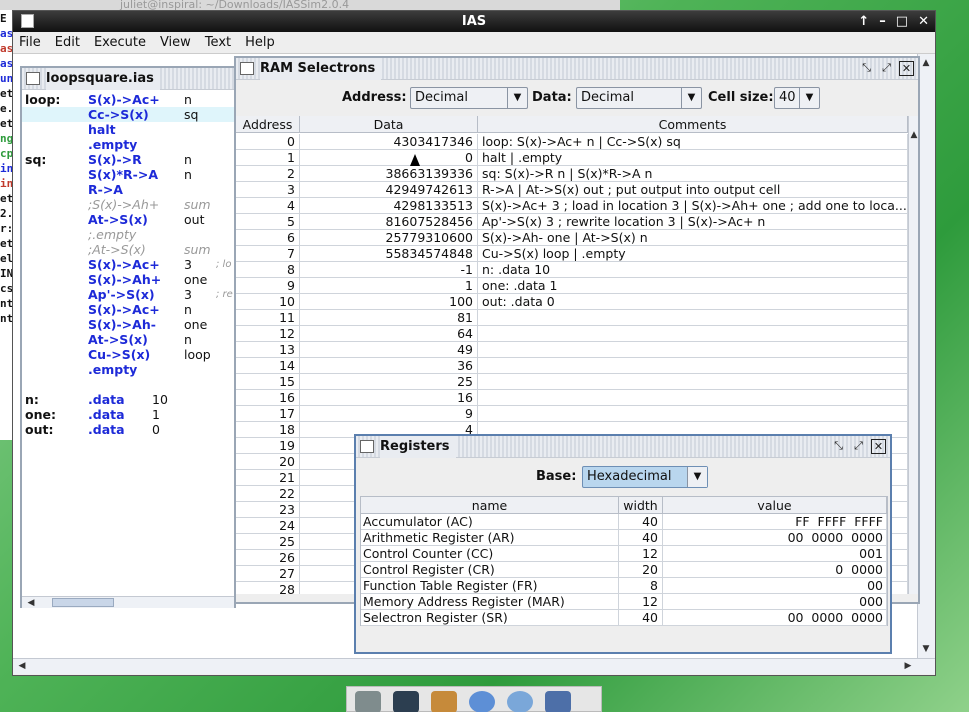 The width and height of the screenshot is (969, 712). Describe the element at coordinates (572, 334) in the screenshot. I see `ram-row: 12 64` at that location.